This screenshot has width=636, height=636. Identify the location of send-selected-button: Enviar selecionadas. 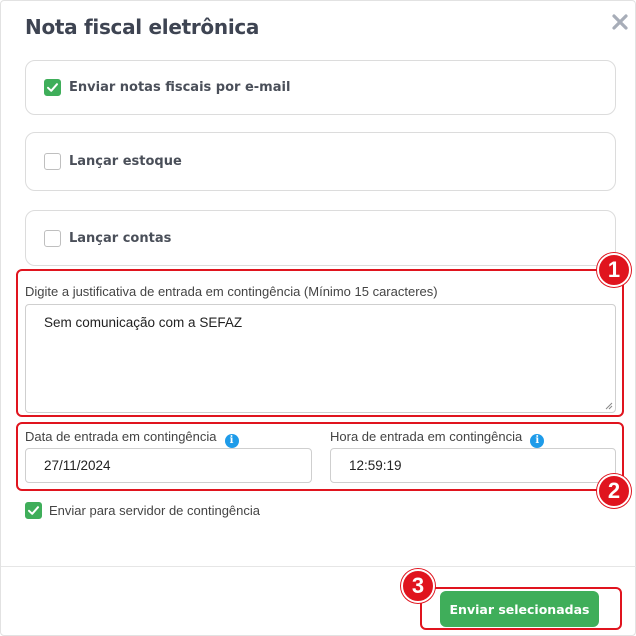
(519, 609).